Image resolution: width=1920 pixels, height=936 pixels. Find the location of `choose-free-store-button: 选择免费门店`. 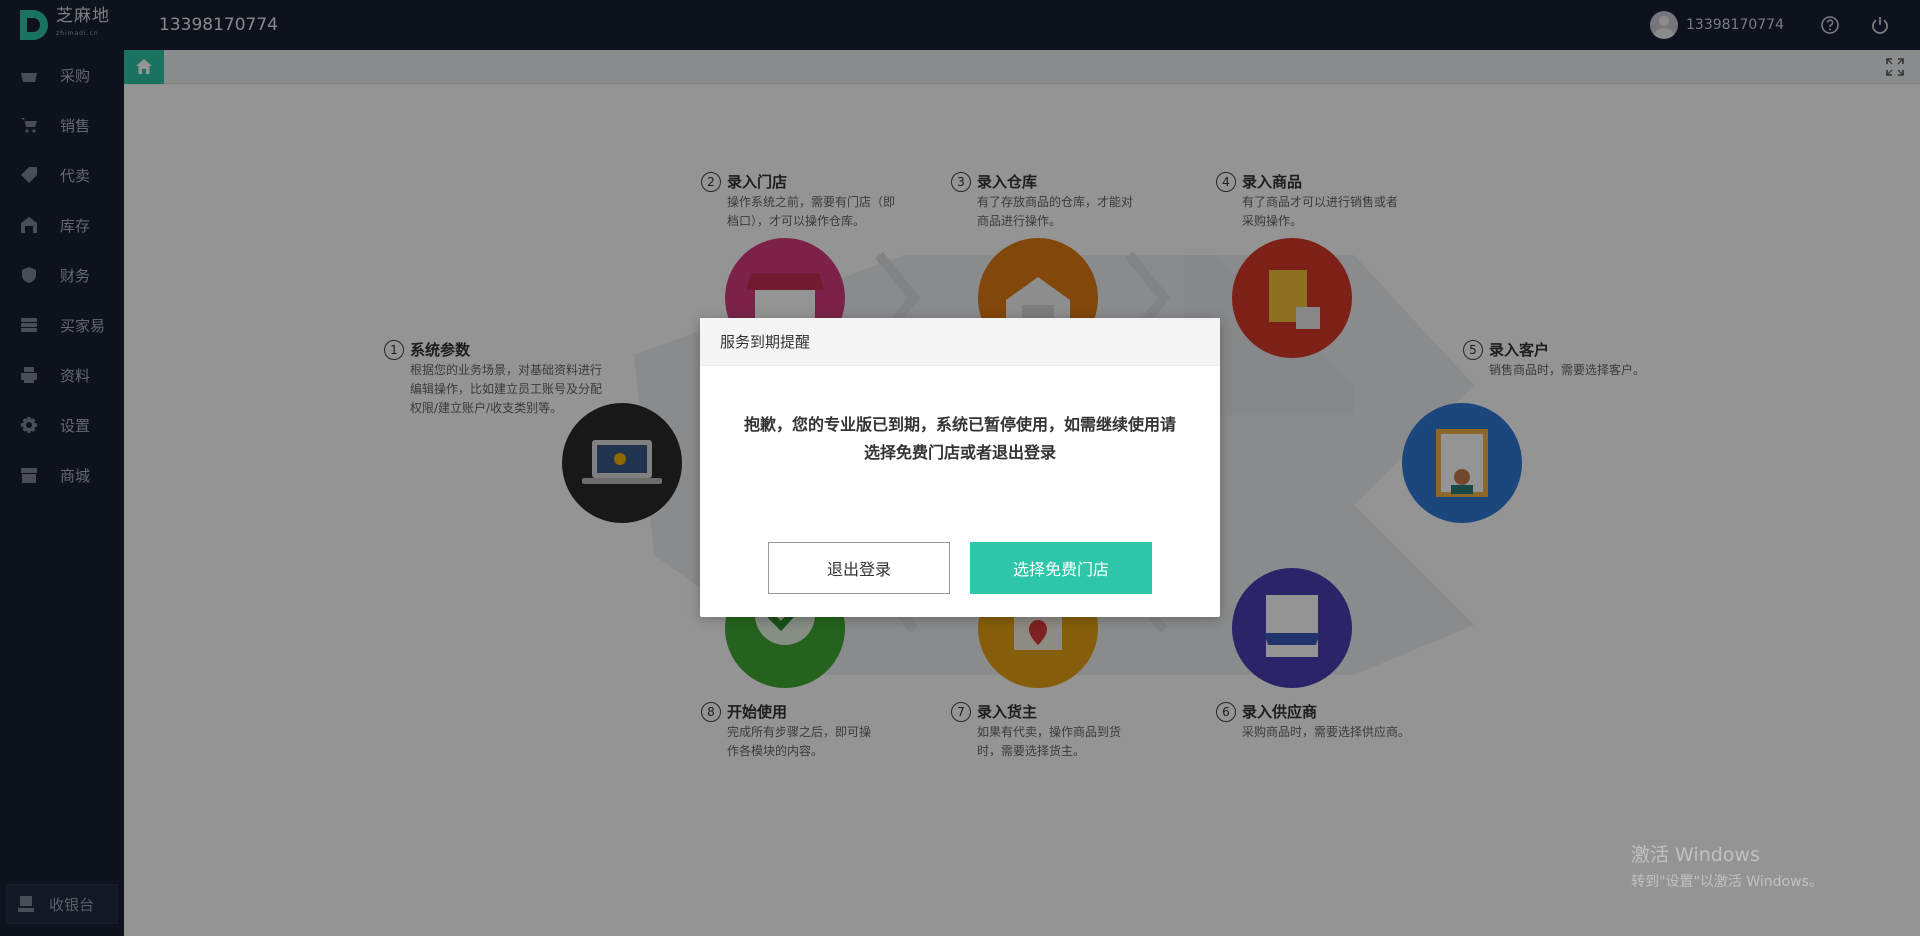

choose-free-store-button: 选择免费门店 is located at coordinates (1061, 568).